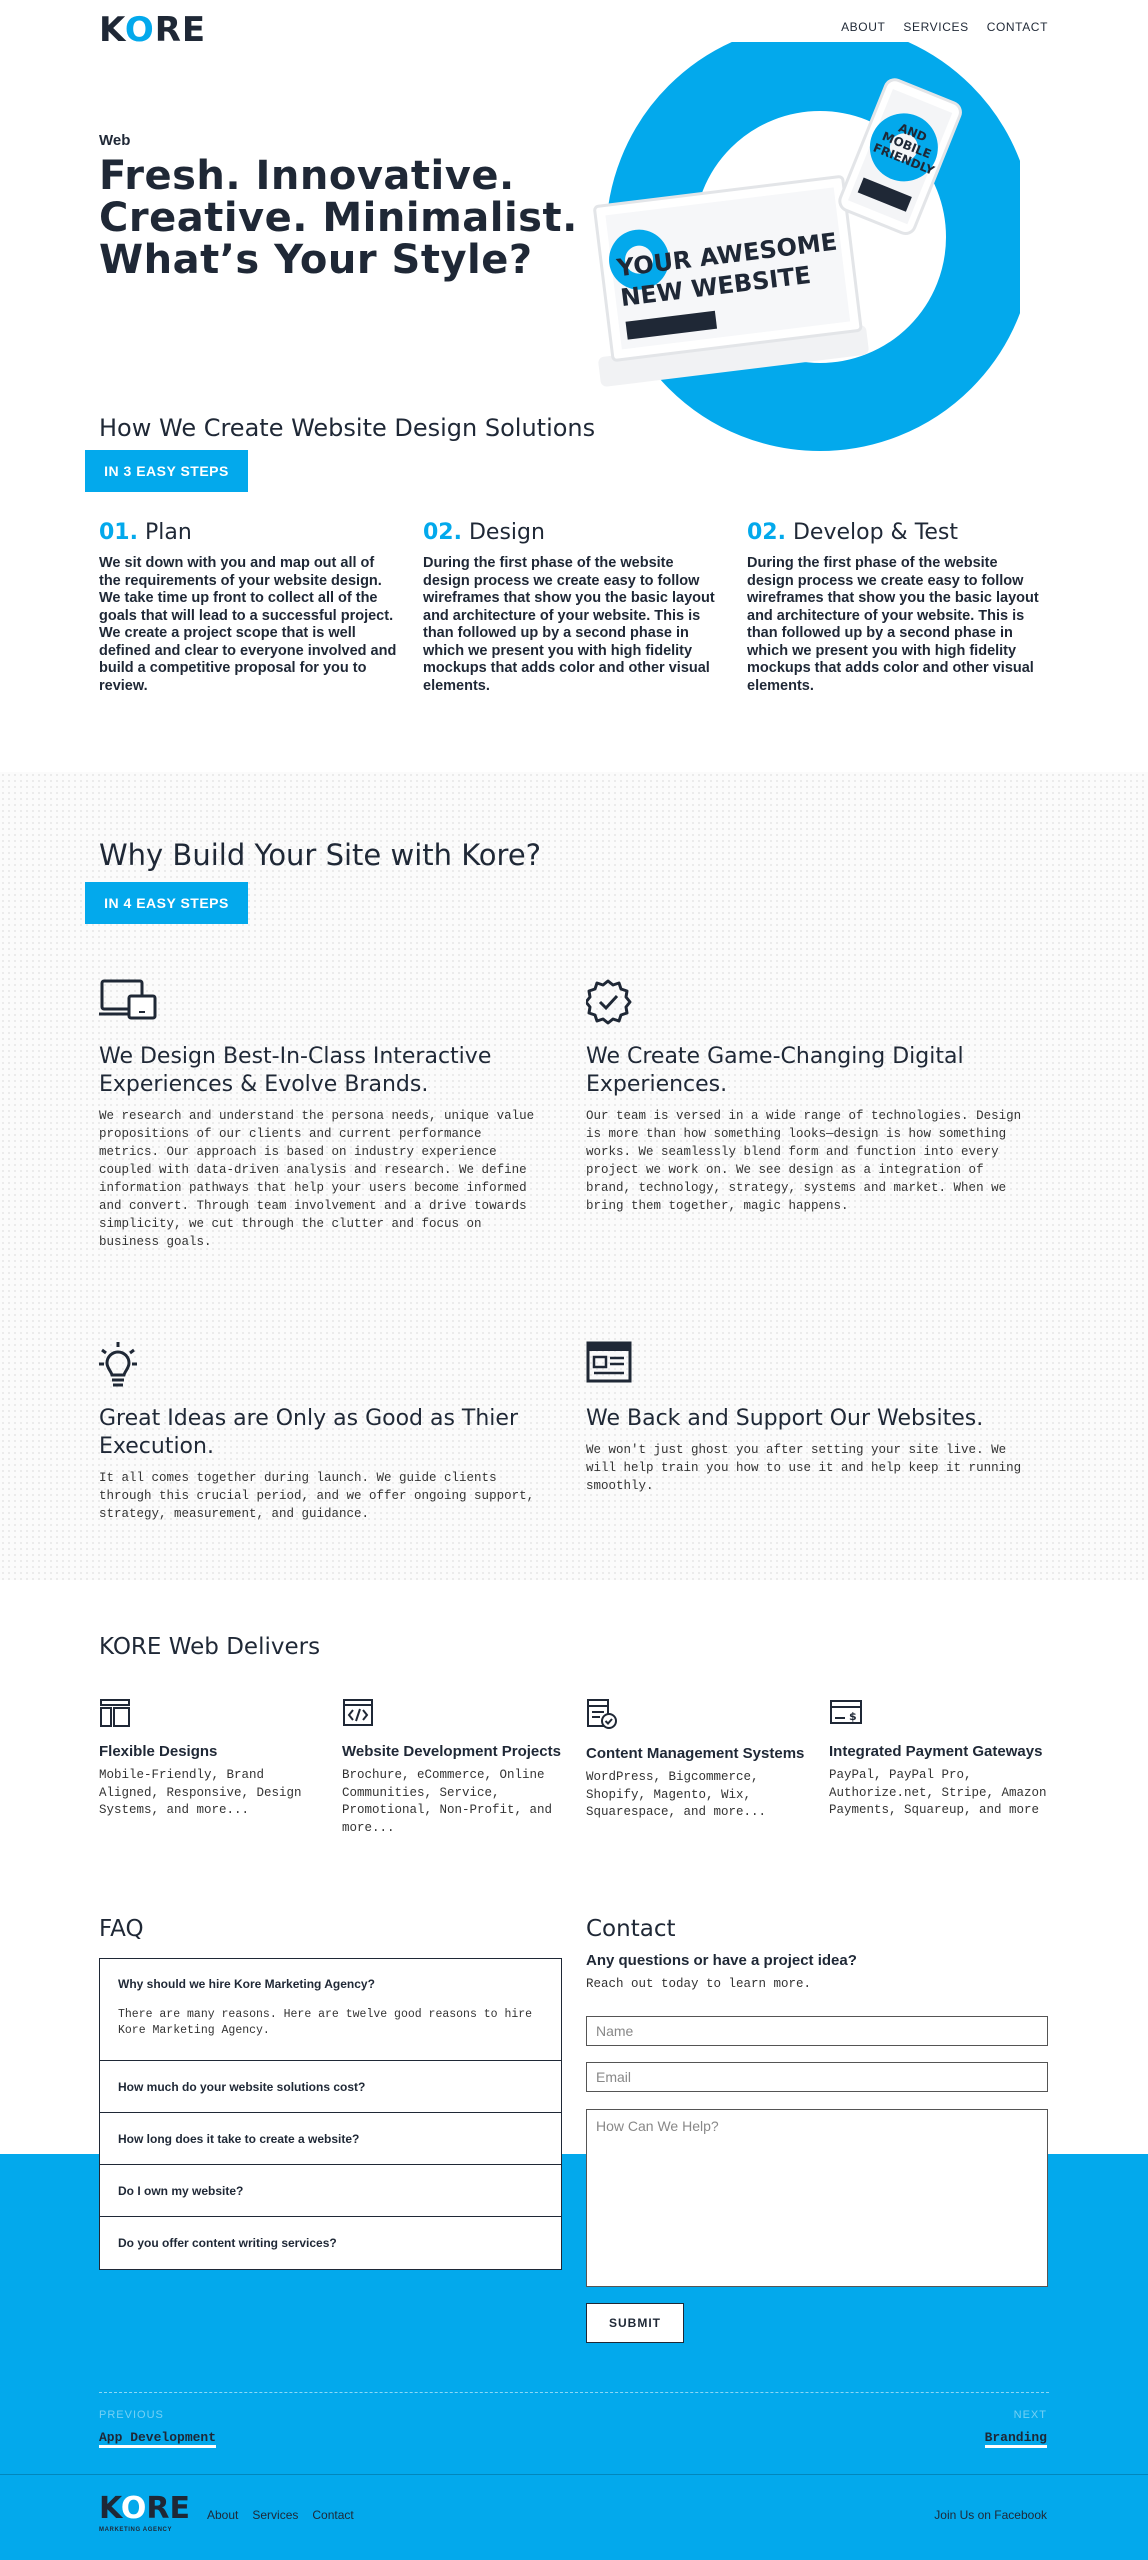  I want to click on logo-o: O, so click(139, 30).